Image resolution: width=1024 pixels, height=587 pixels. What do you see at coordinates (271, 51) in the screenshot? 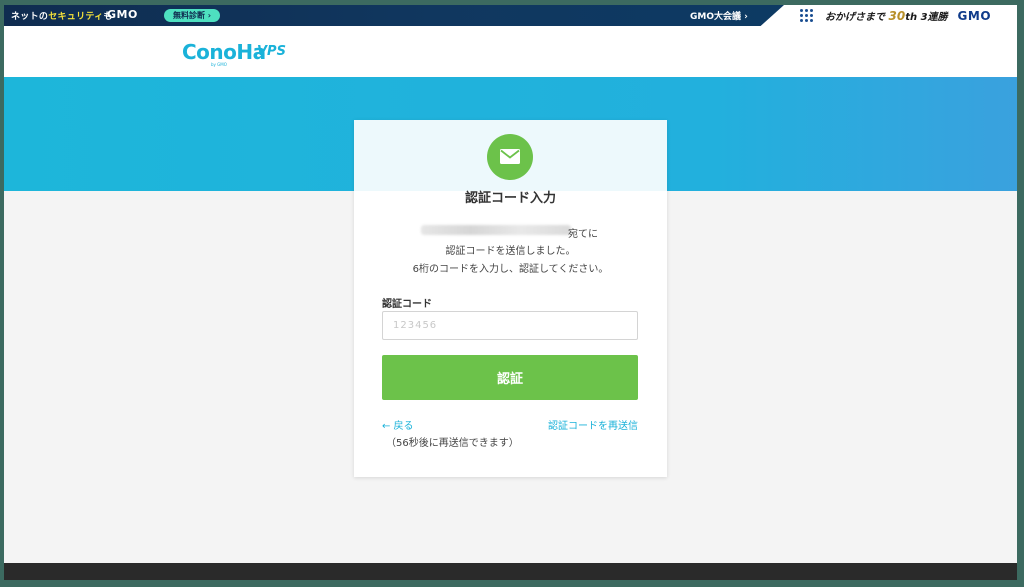
I see `vps-label: VPS` at bounding box center [271, 51].